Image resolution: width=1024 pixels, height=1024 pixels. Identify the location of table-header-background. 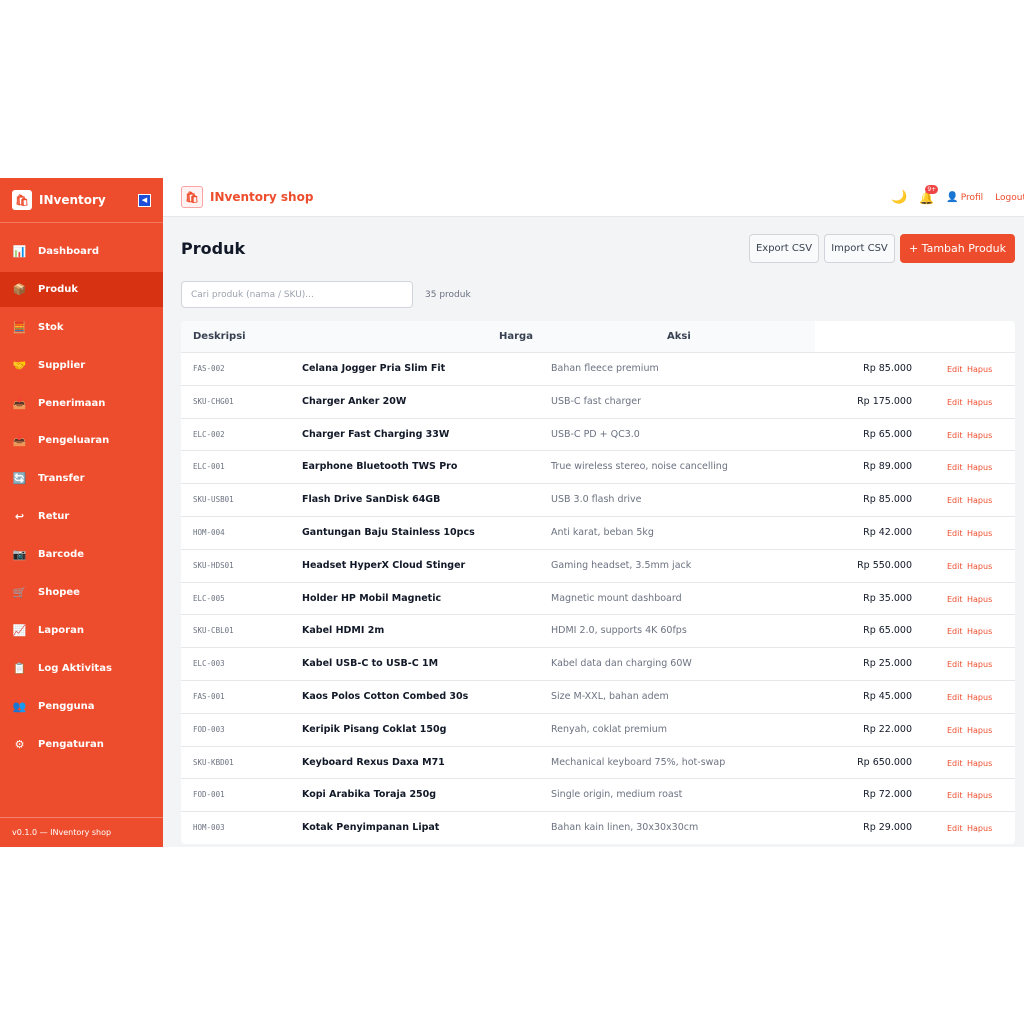
(498, 336).